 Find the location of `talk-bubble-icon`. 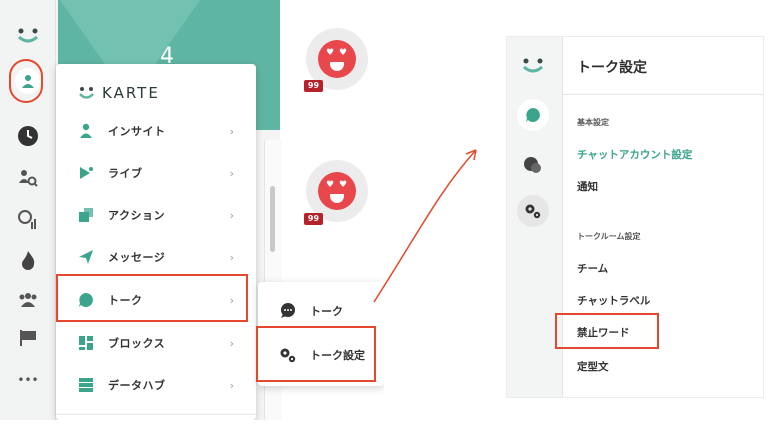

talk-bubble-icon is located at coordinates (533, 115).